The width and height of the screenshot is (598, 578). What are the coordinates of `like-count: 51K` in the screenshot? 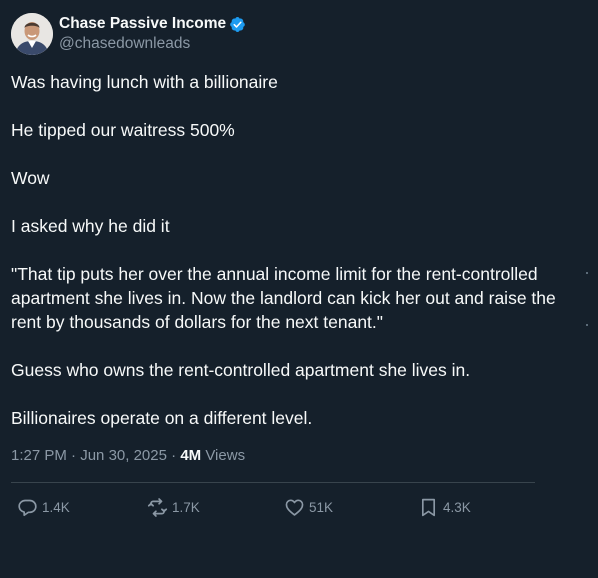 It's located at (321, 507).